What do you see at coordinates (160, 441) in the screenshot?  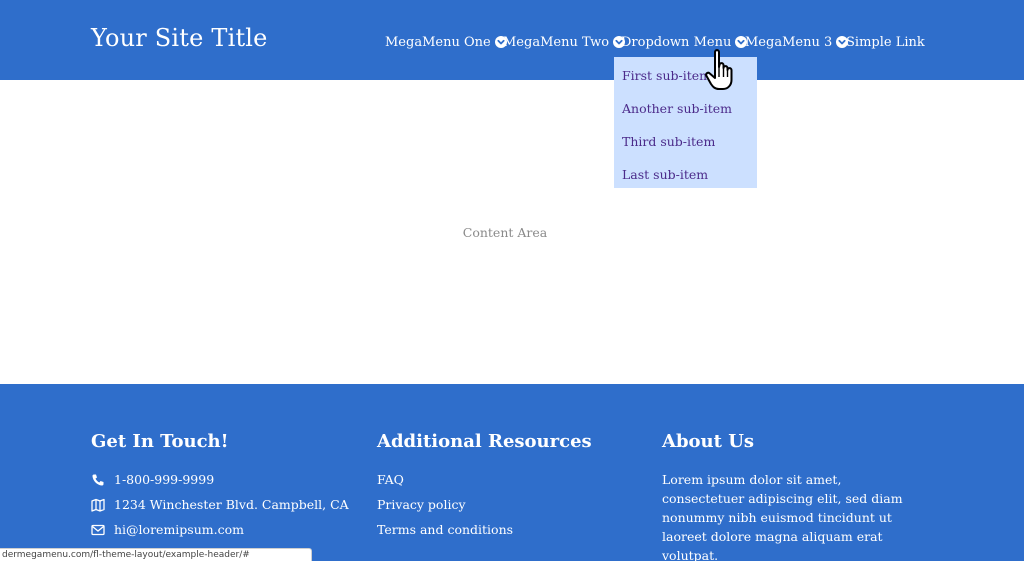 I see `footer-heading-contact: Get In Touch!` at bounding box center [160, 441].